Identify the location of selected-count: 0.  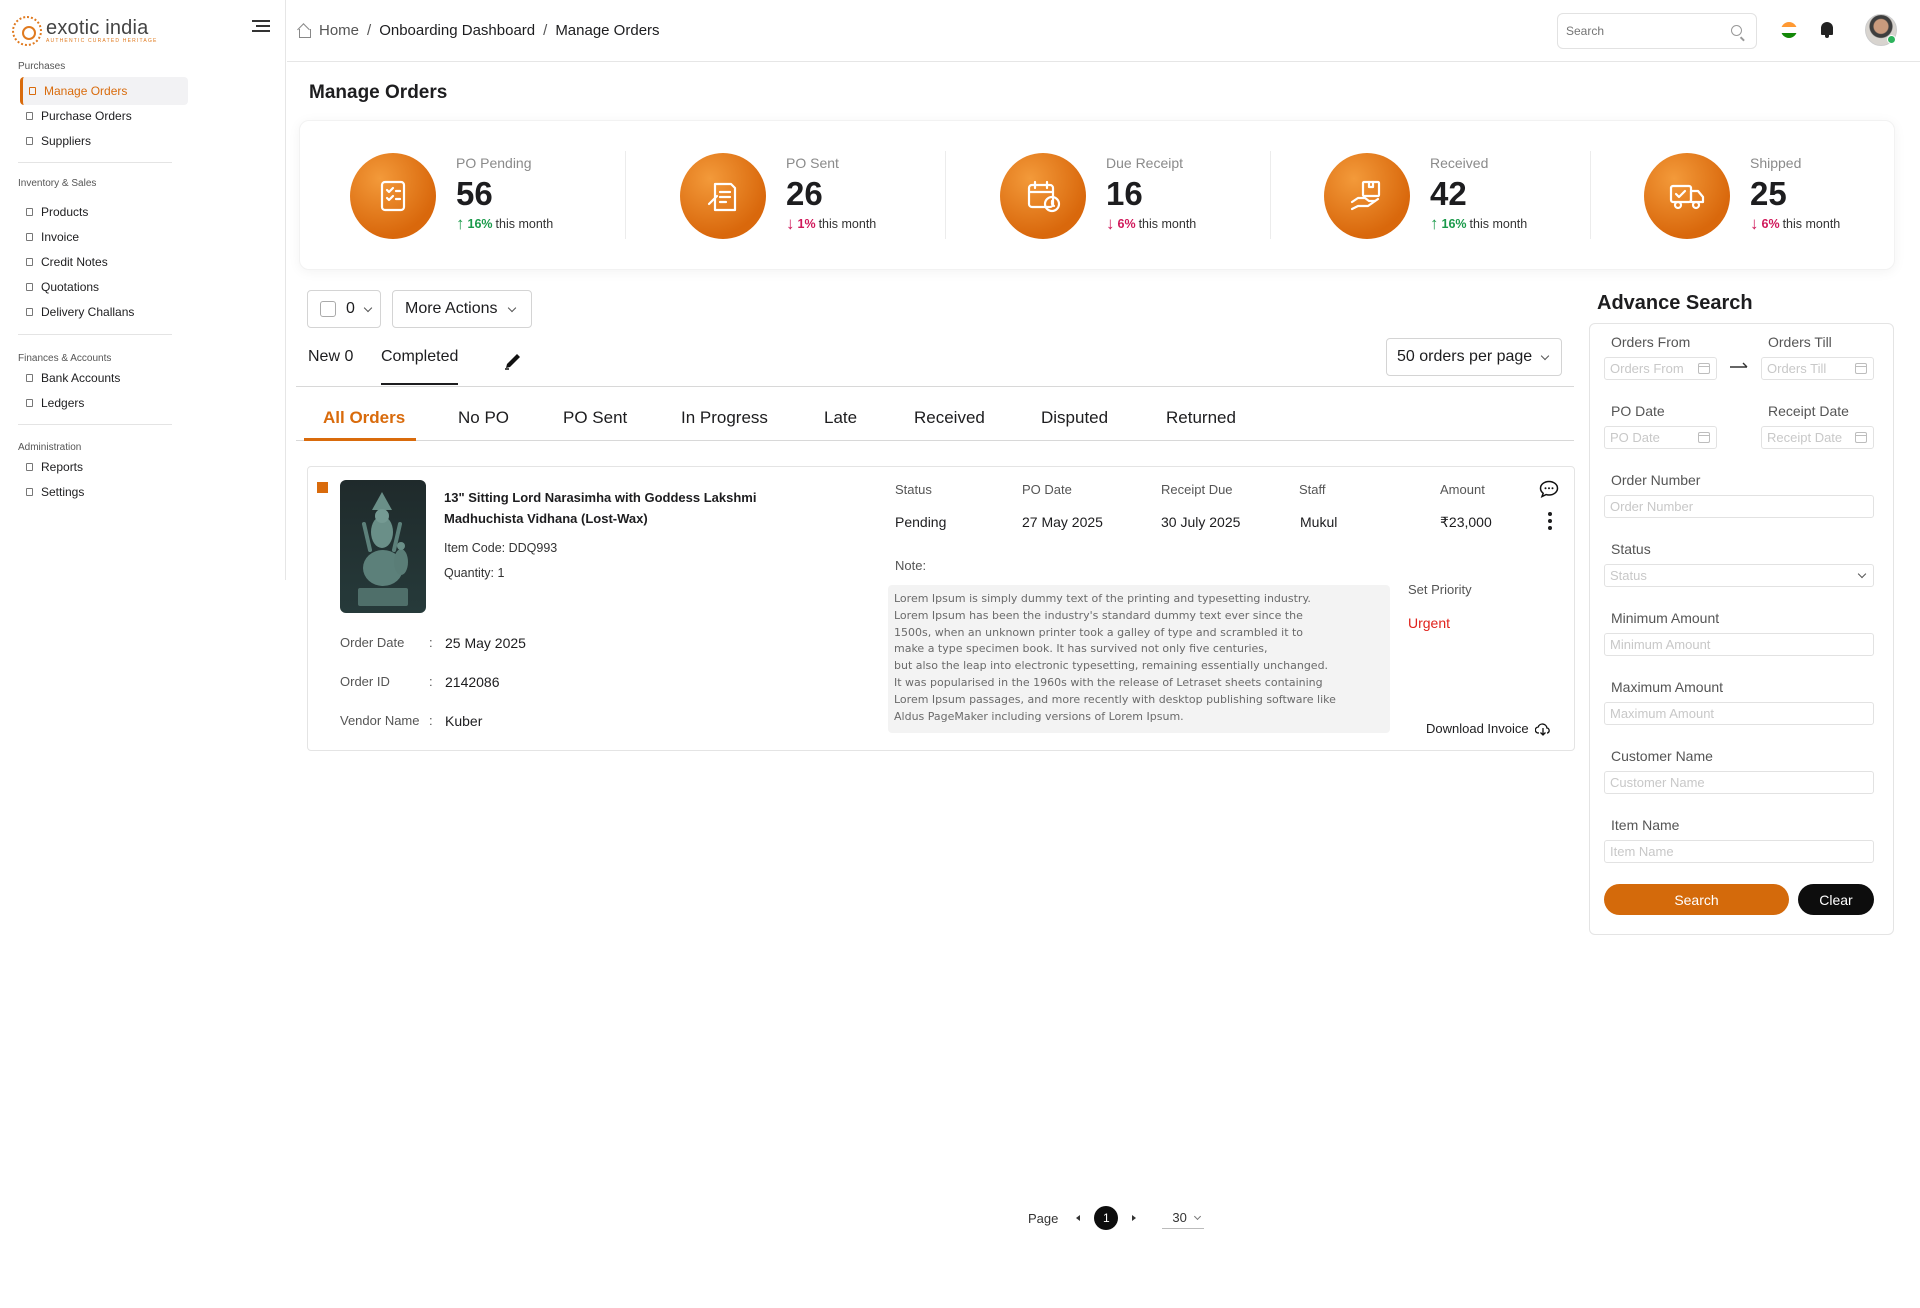
(350, 308).